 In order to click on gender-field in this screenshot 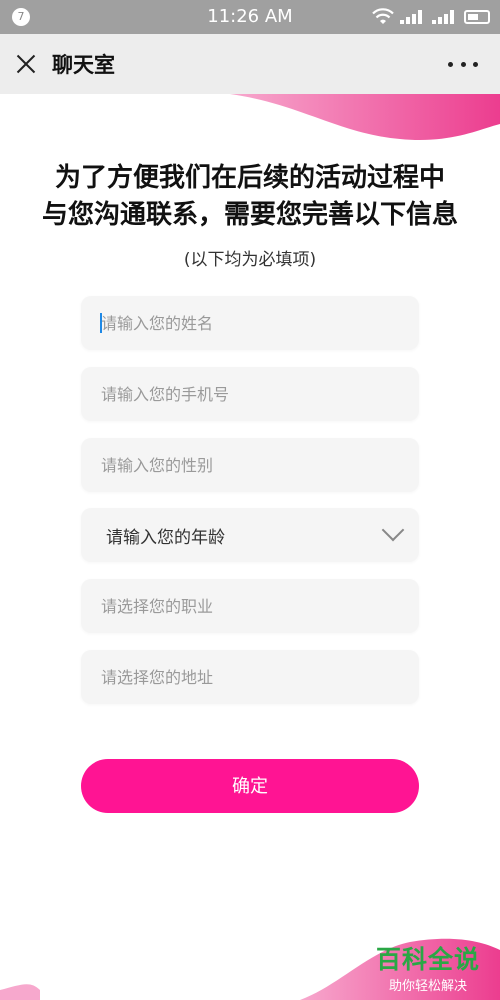, I will do `click(250, 465)`.